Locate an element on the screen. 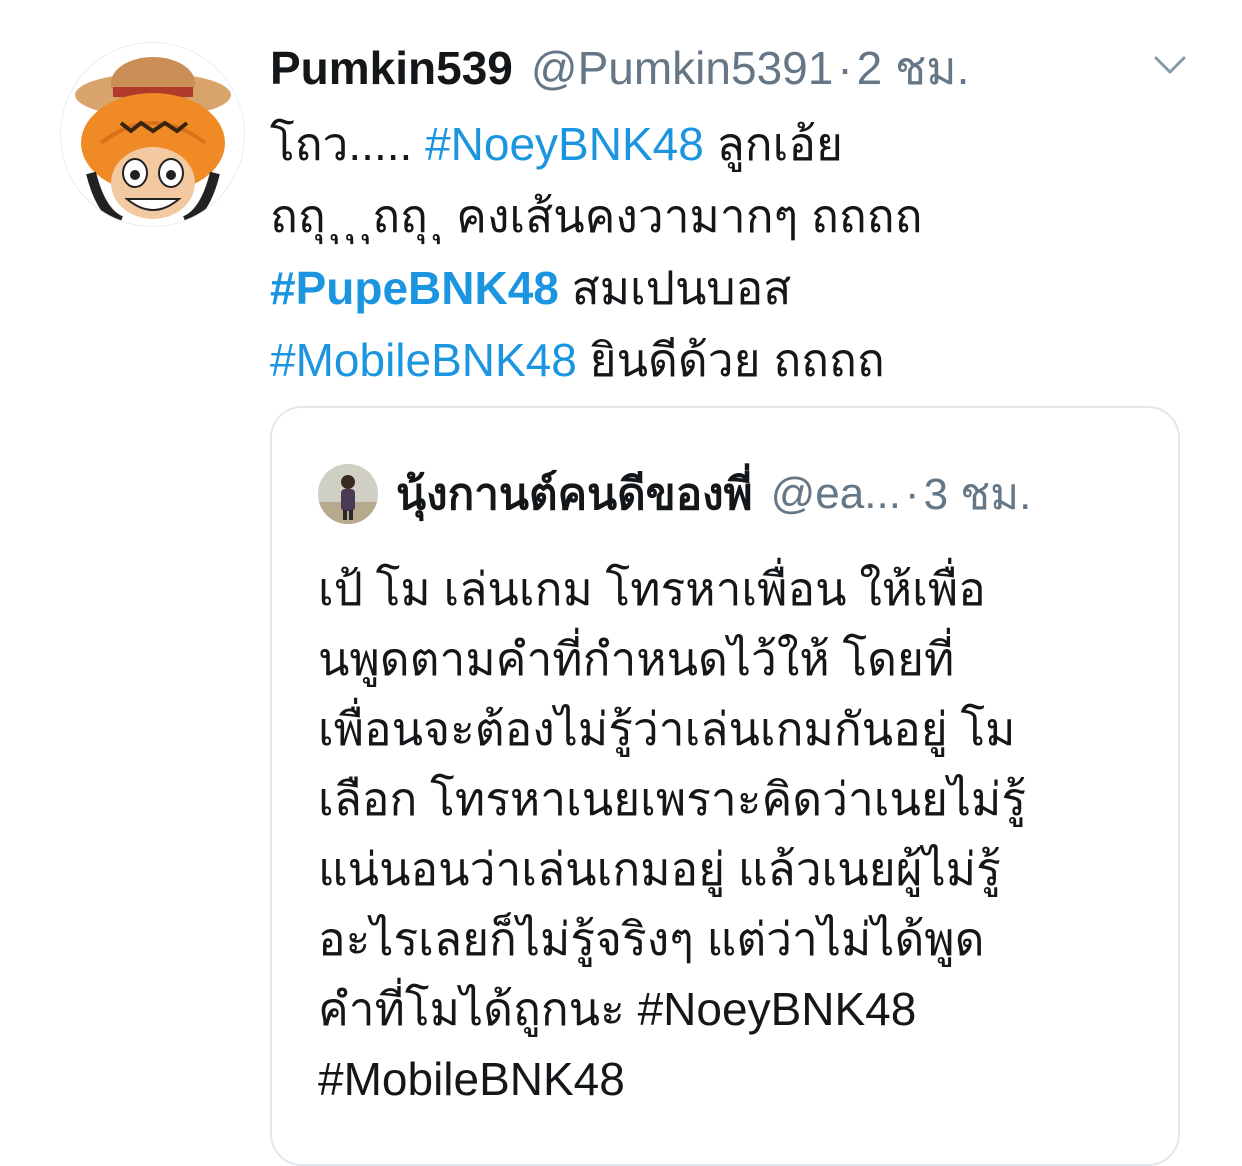 This screenshot has width=1242, height=1166. quoted-tweet-header: นุ้งกานต์คนดีของพี่ @ea... · 3 ชม. is located at coordinates (674, 494).